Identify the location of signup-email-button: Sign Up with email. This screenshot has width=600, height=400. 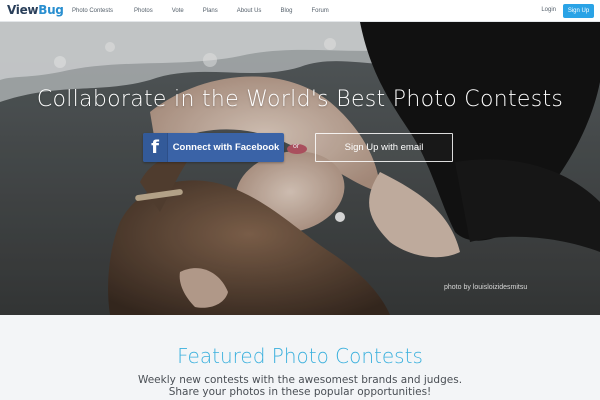
(384, 147).